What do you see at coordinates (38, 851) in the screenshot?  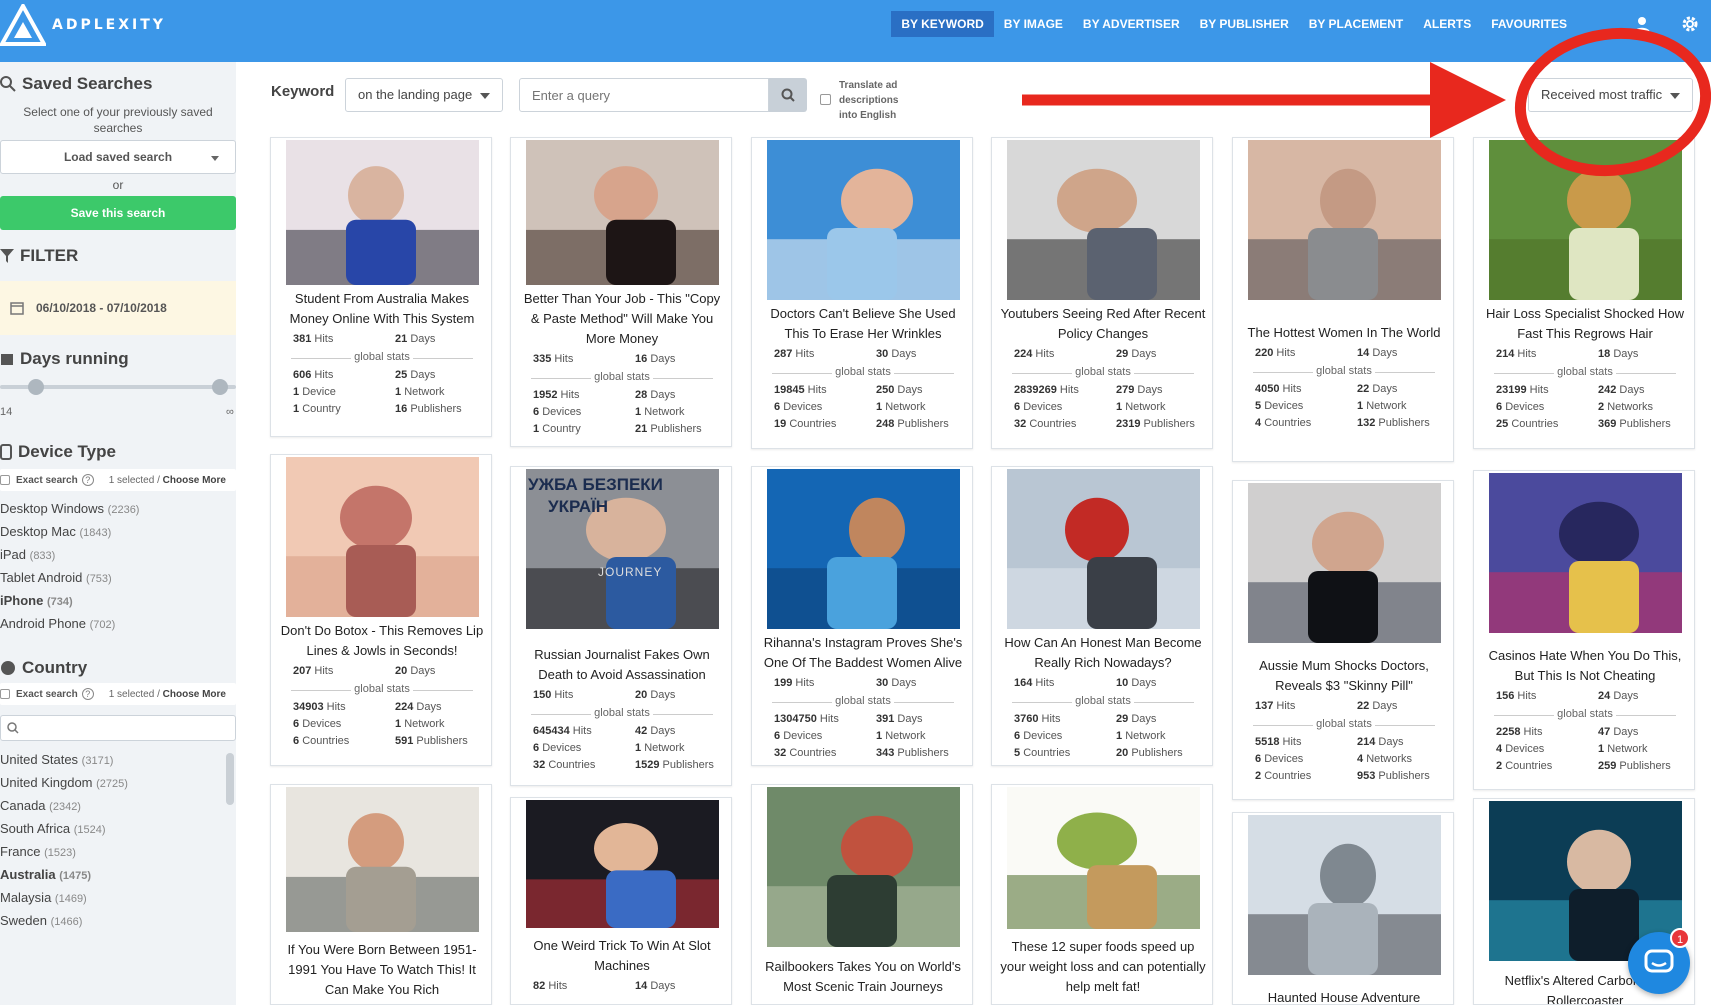 I see `filter-option: France (1523)` at bounding box center [38, 851].